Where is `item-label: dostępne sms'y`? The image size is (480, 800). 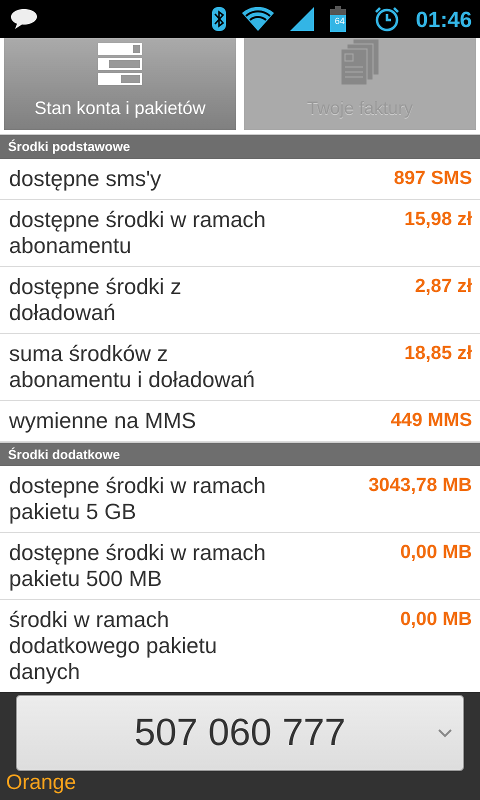 item-label: dostępne sms'y is located at coordinates (85, 179).